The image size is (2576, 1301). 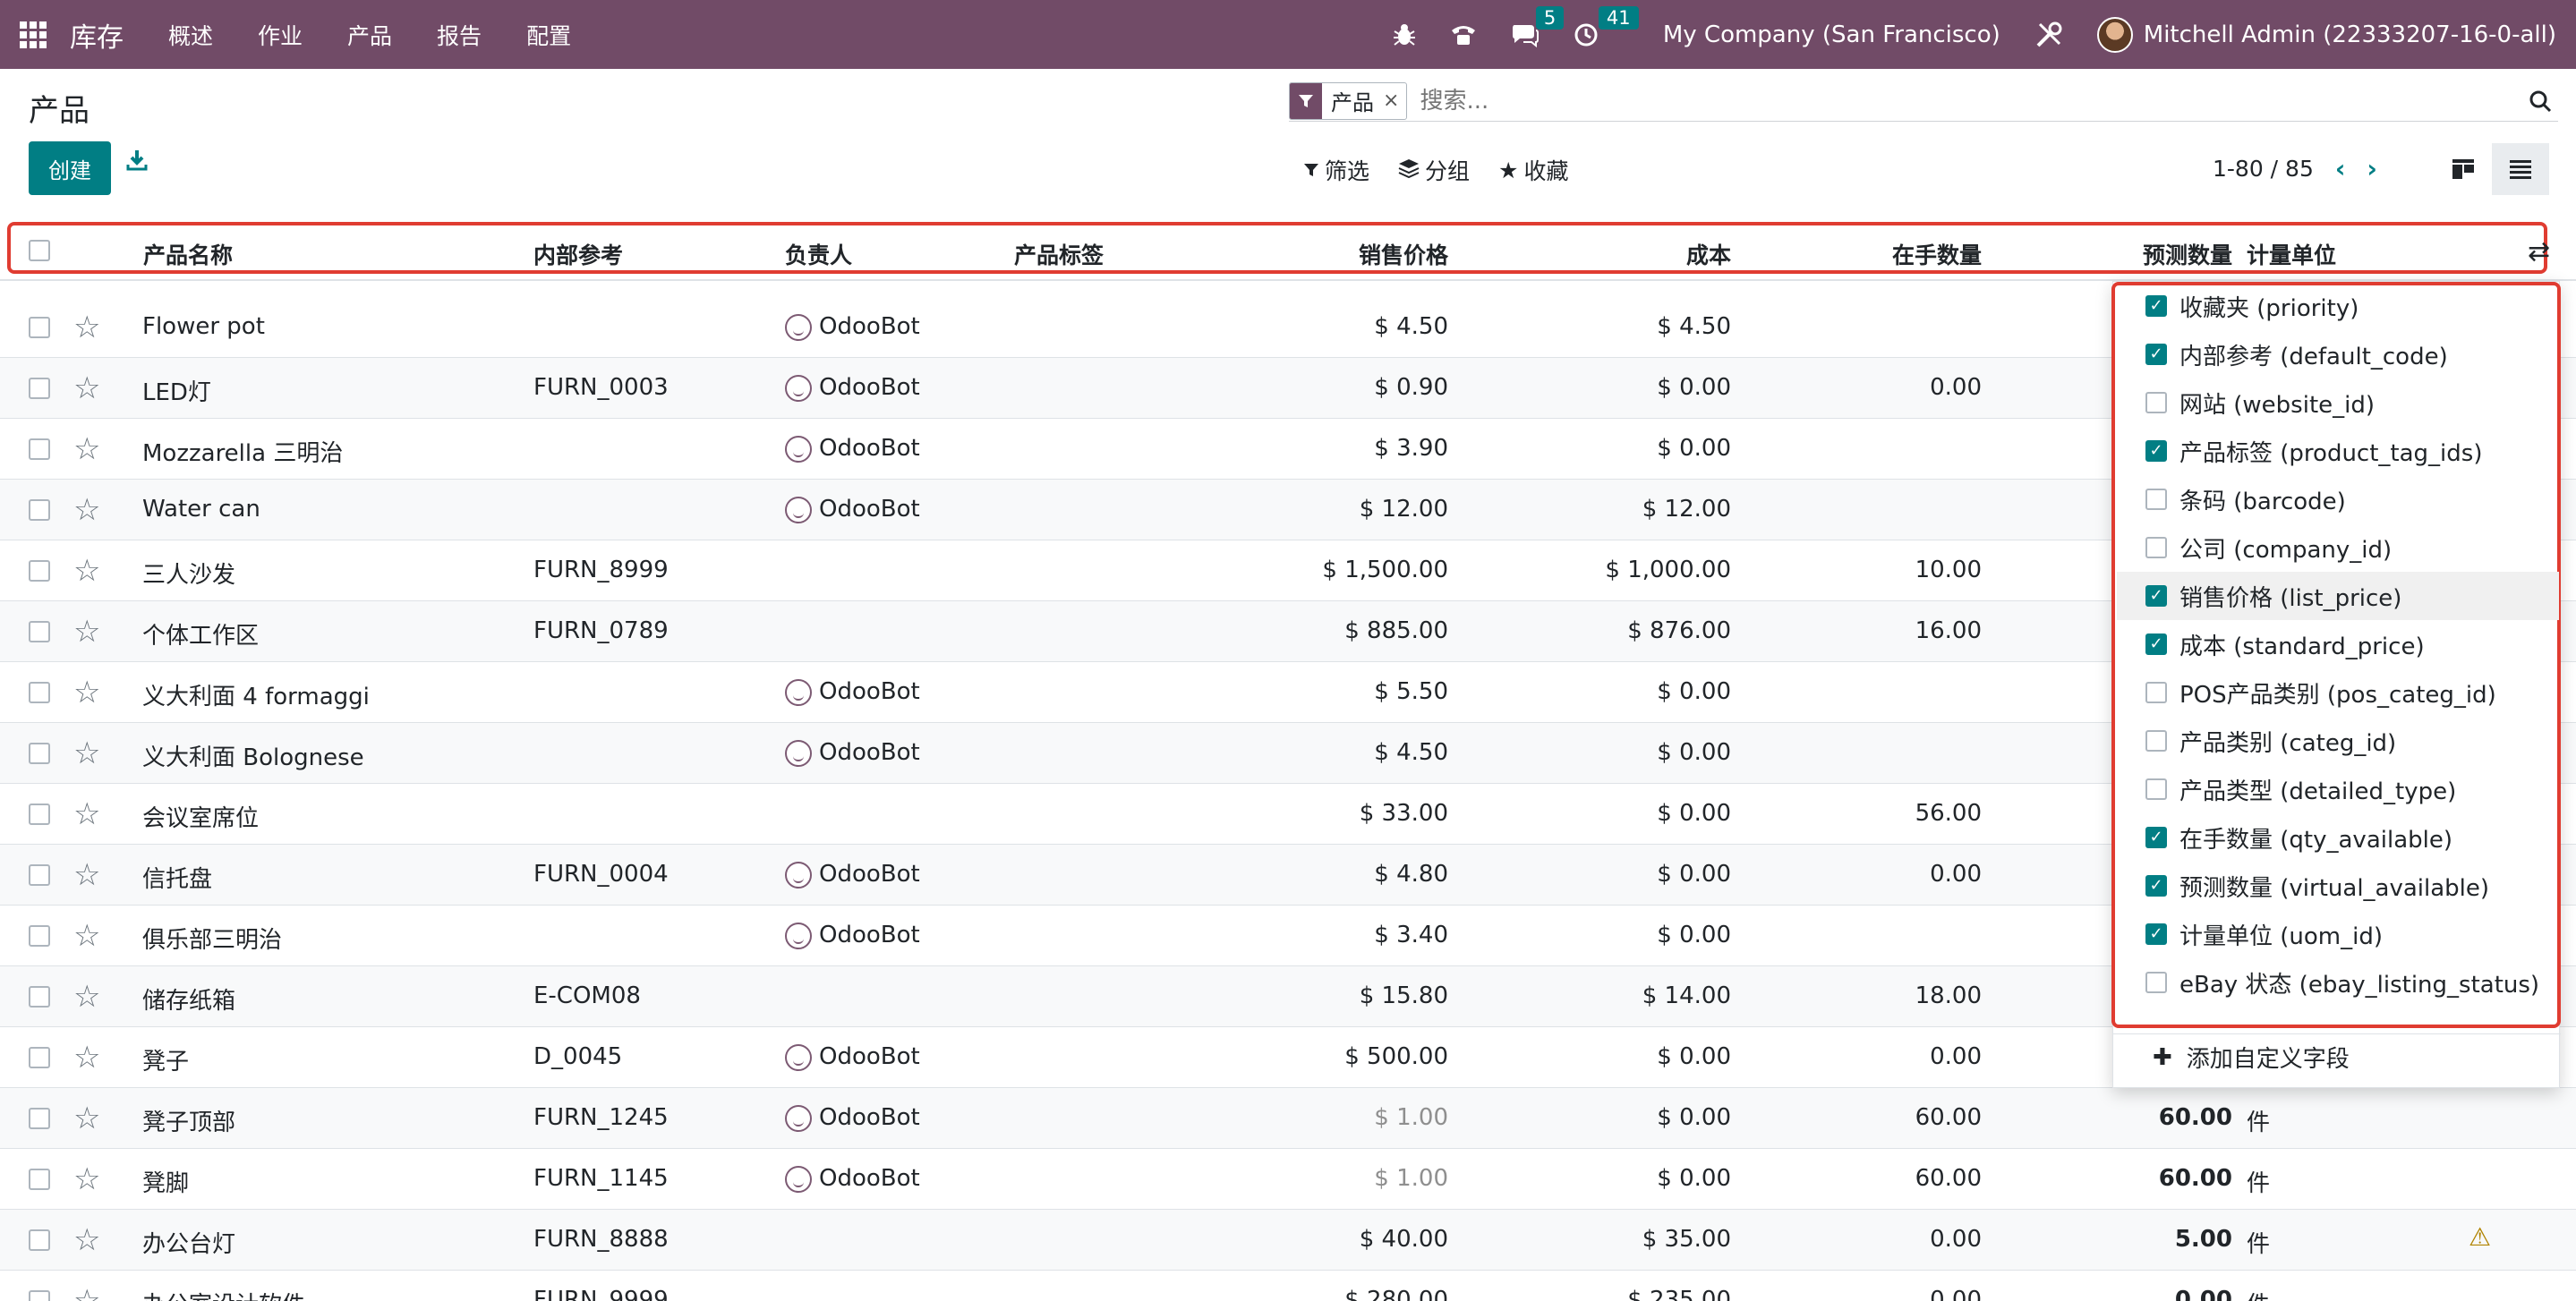 What do you see at coordinates (2338, 982) in the screenshot?
I see `optional-column-item: eBay 状态 (ebay_listing_status)` at bounding box center [2338, 982].